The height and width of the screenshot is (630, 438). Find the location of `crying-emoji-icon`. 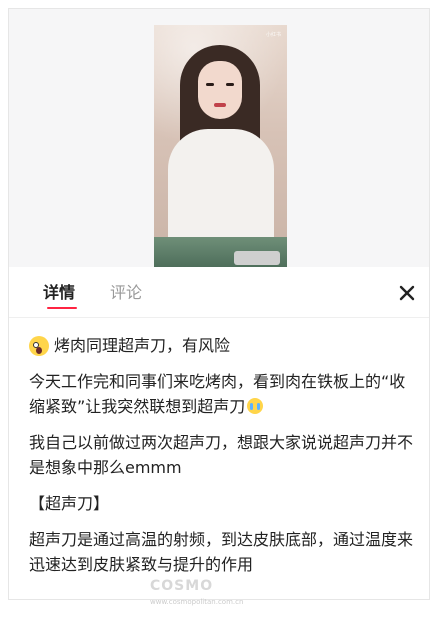

crying-emoji-icon is located at coordinates (255, 406).